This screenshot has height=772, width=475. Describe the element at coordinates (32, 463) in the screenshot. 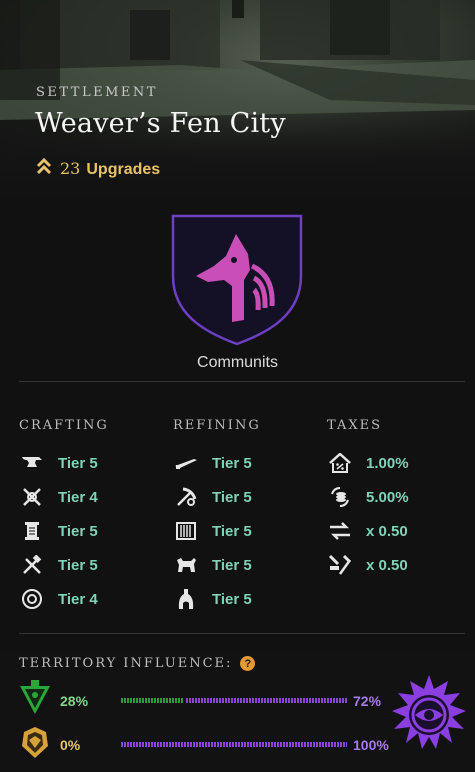

I see `anvil-icon` at that location.